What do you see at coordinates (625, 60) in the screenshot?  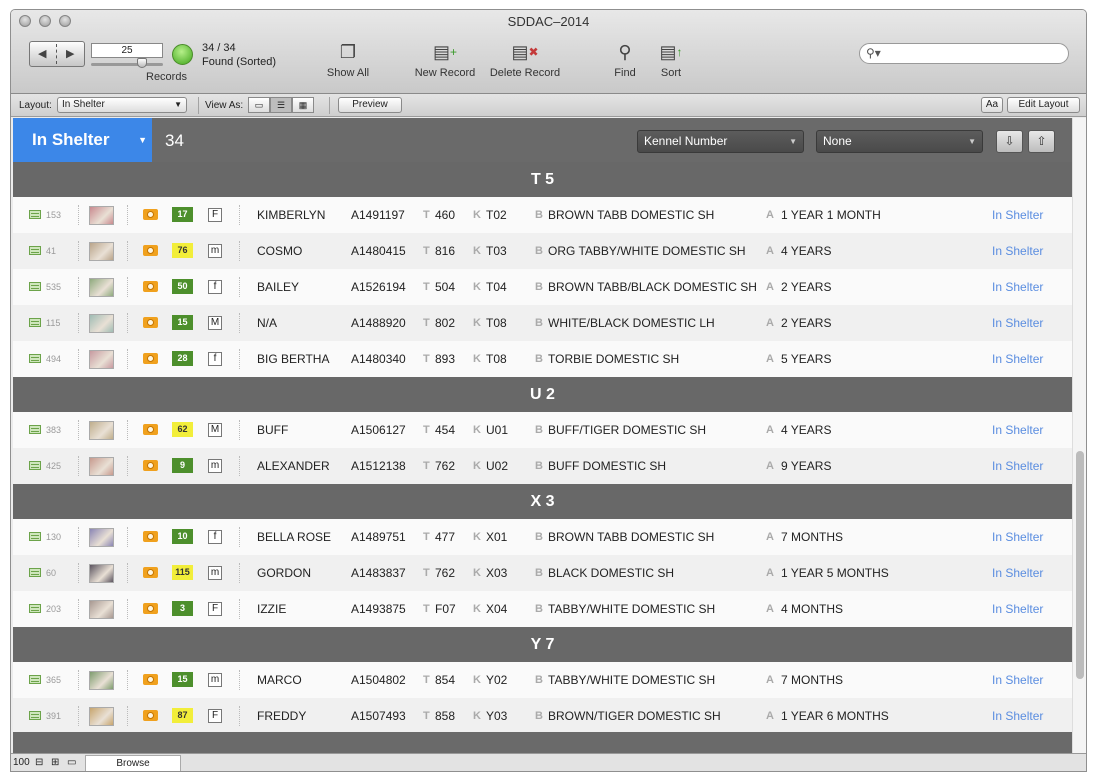 I see `find-button: ⚲ Find` at bounding box center [625, 60].